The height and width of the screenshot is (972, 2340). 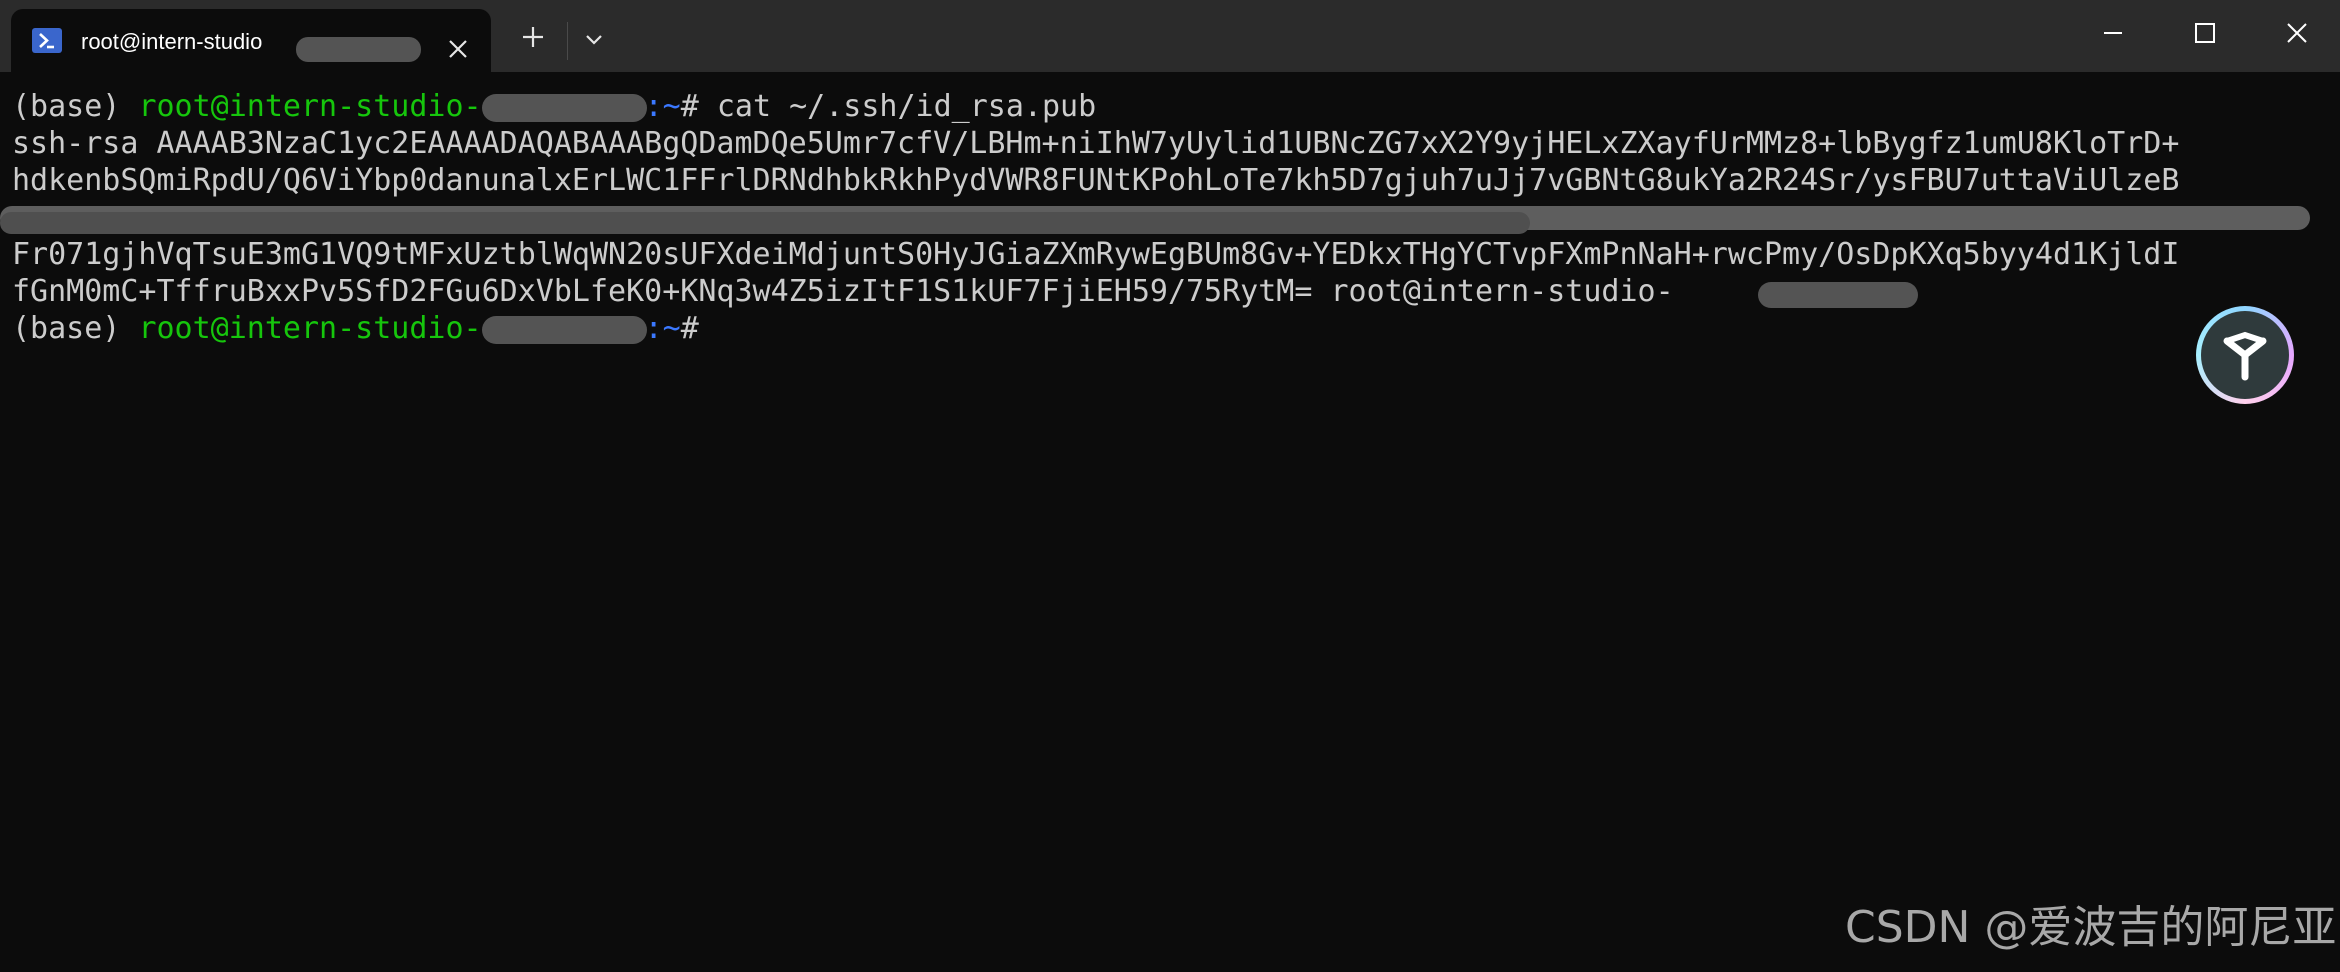 I want to click on terminal-tab: root@intern-studio, so click(x=251, y=40).